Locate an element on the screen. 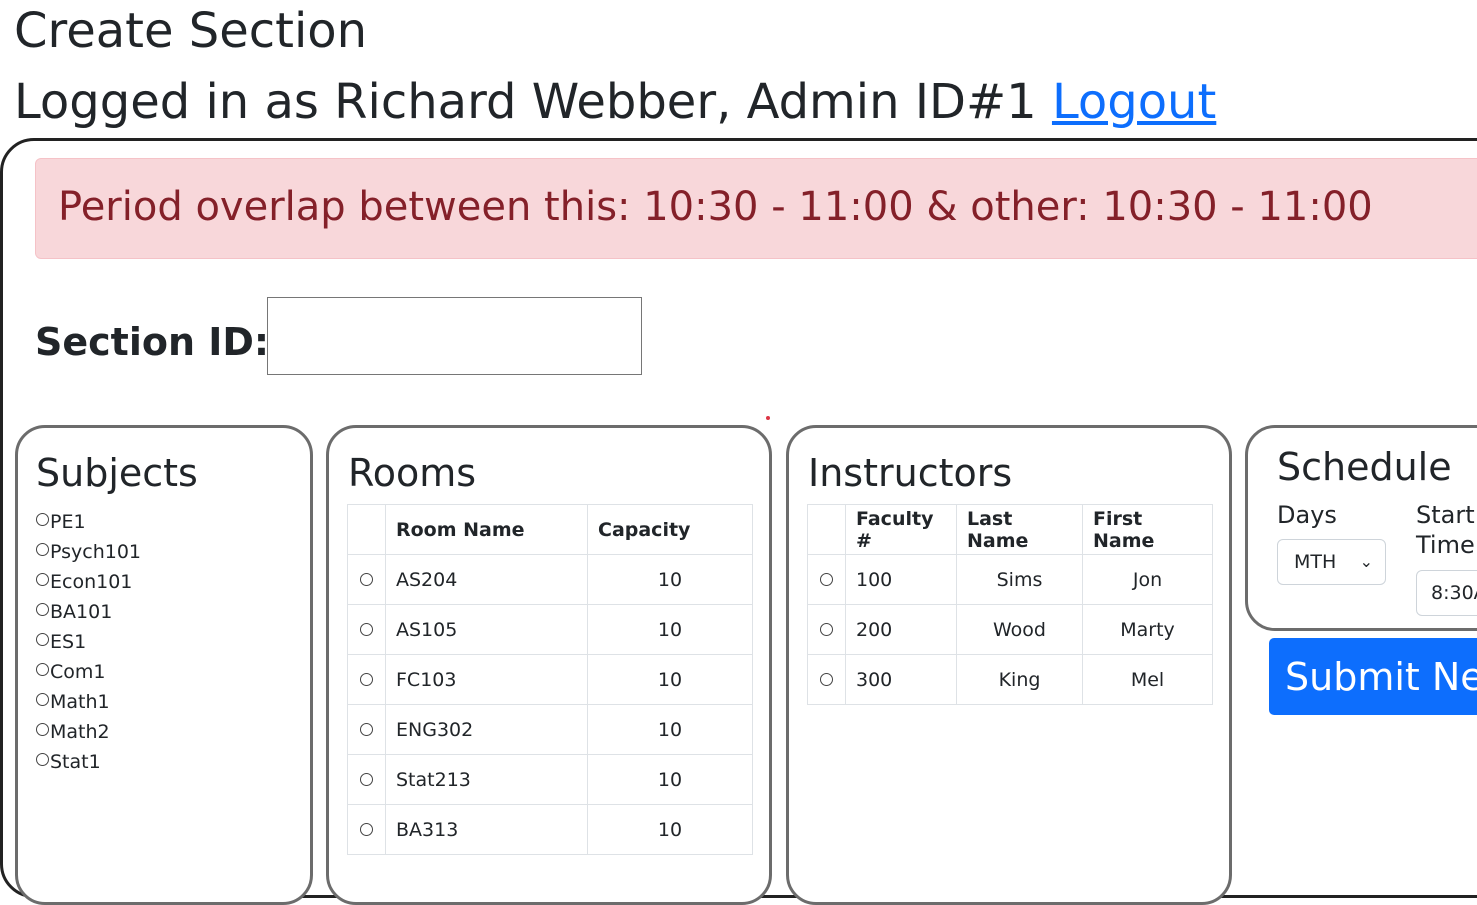  subject-option-es1: ES1 is located at coordinates (88, 642).